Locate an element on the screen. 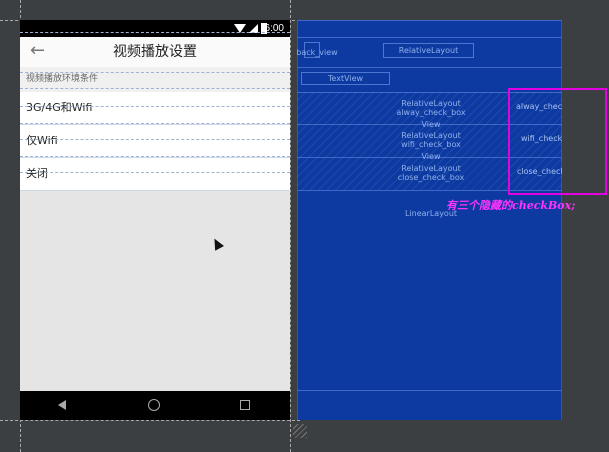 The height and width of the screenshot is (452, 609). bp-row-label: close_check_box is located at coordinates (431, 177).